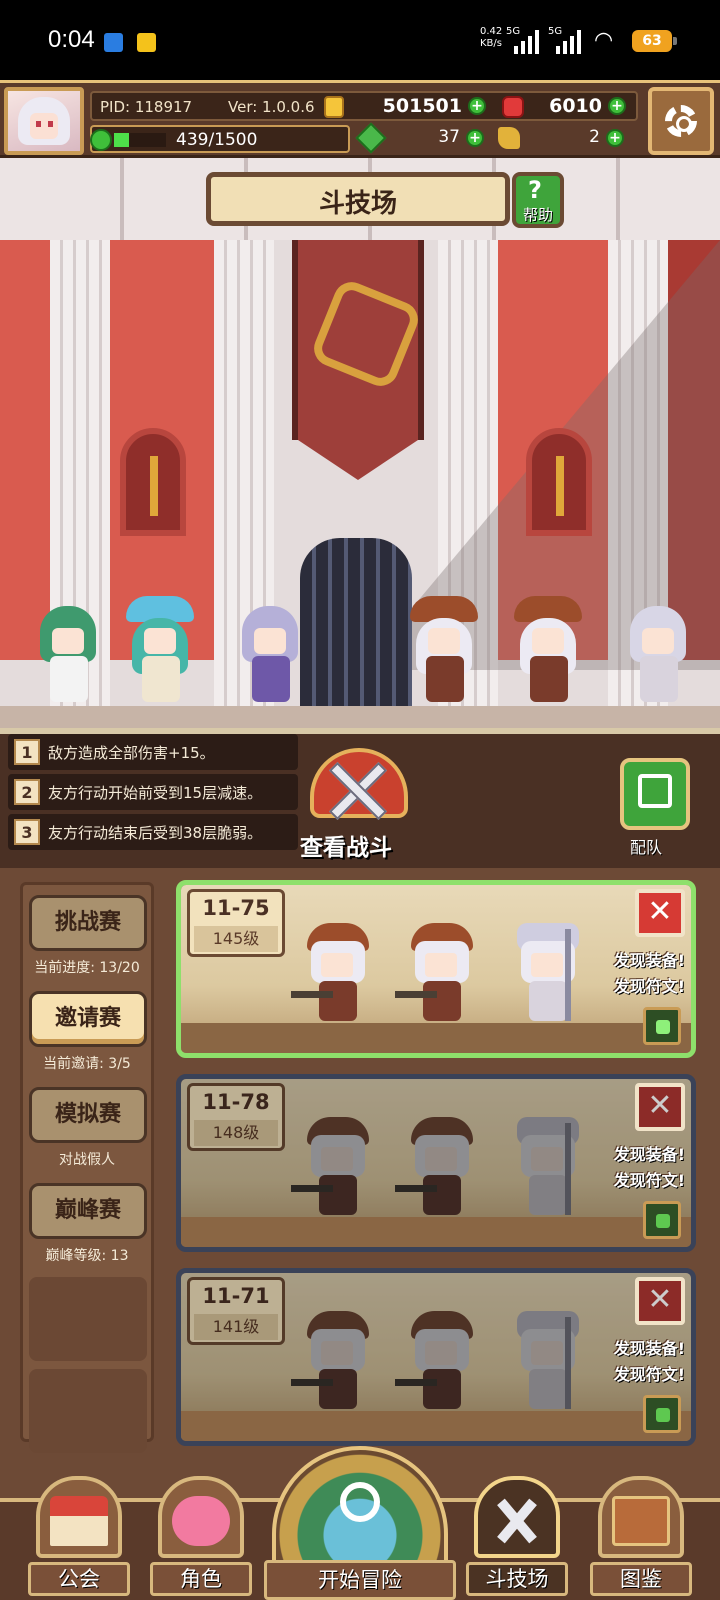 This screenshot has height=1600, width=720. Describe the element at coordinates (575, 106) in the screenshot. I see `gem-amount: 6010` at that location.